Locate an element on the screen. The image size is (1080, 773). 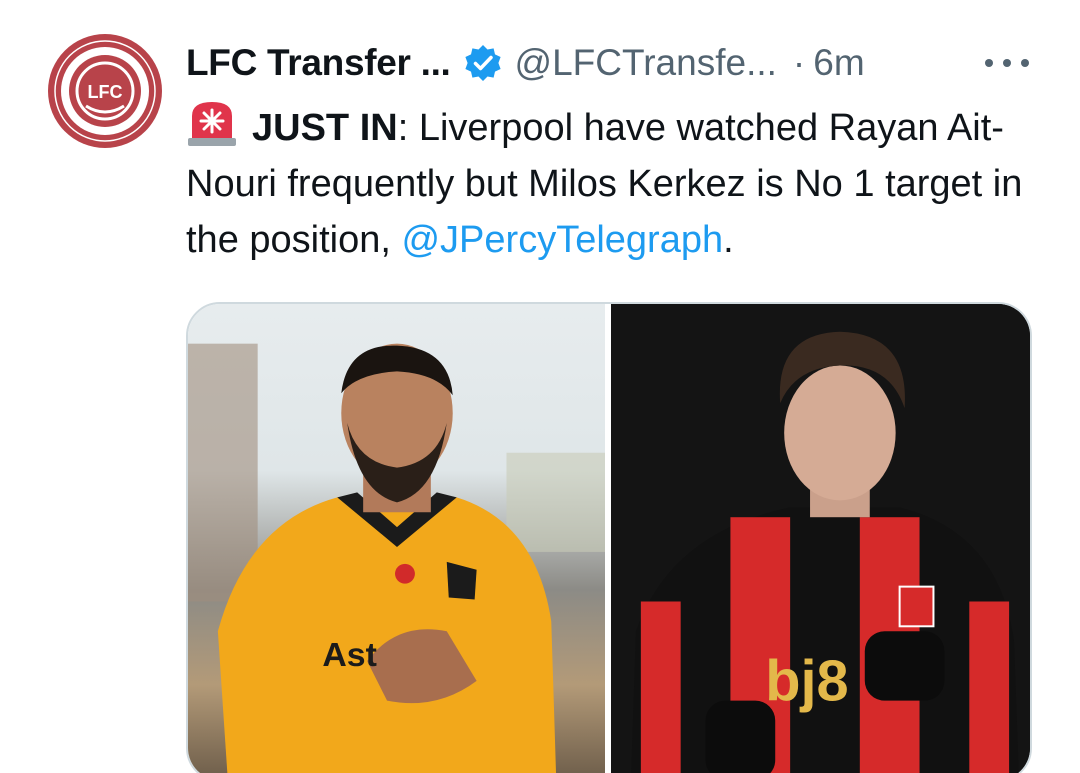
lead-text: JUST IN is located at coordinates (325, 128).